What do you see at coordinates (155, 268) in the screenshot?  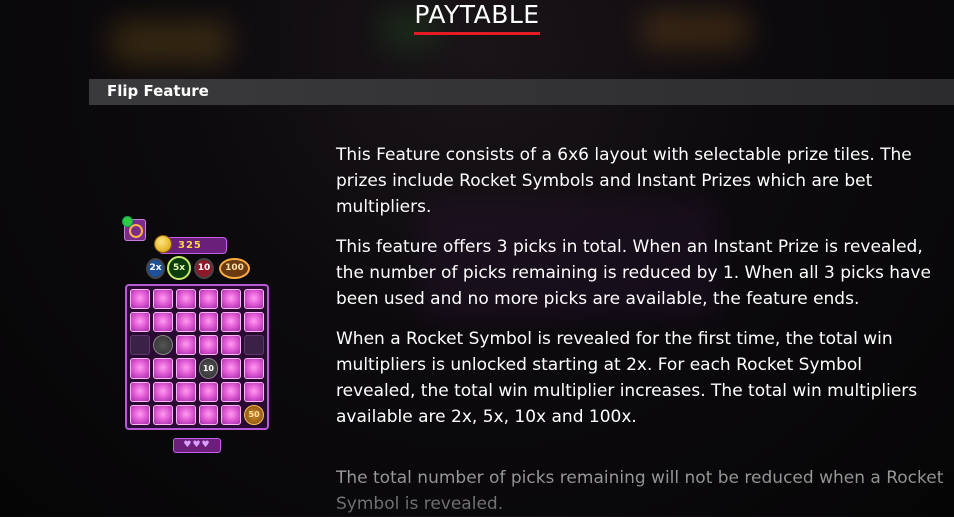 I see `multiplier-badge: 2x` at bounding box center [155, 268].